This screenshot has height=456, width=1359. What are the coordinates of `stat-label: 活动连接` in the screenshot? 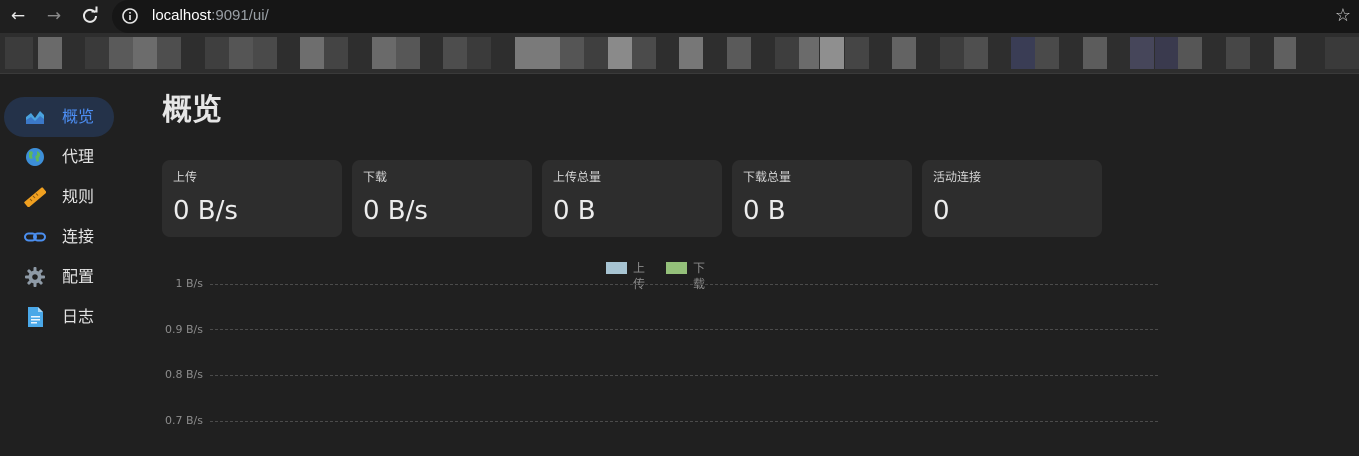 It's located at (957, 177).